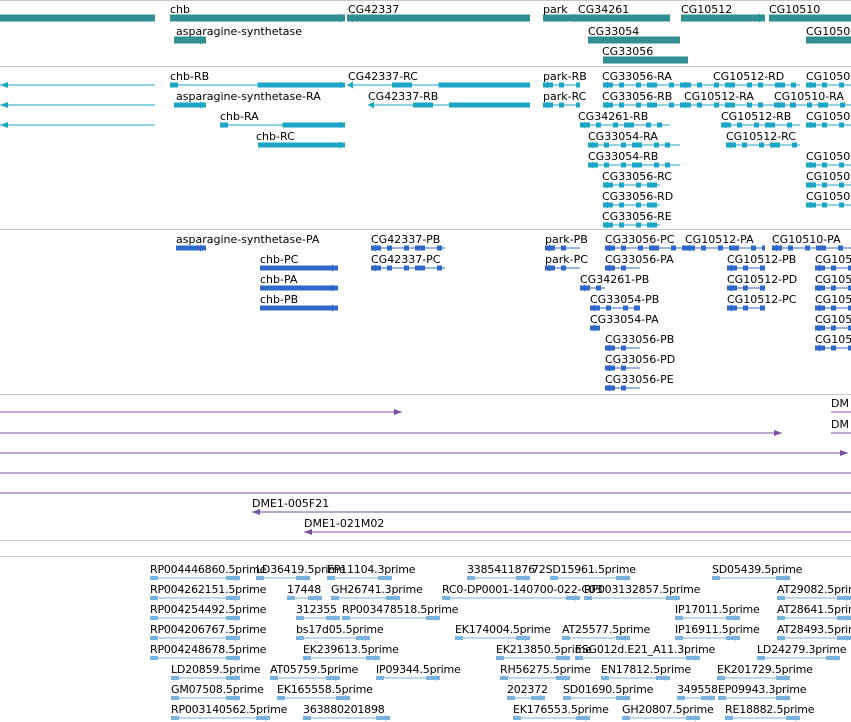  I want to click on genes-feature-label: CG10512, so click(706, 10).